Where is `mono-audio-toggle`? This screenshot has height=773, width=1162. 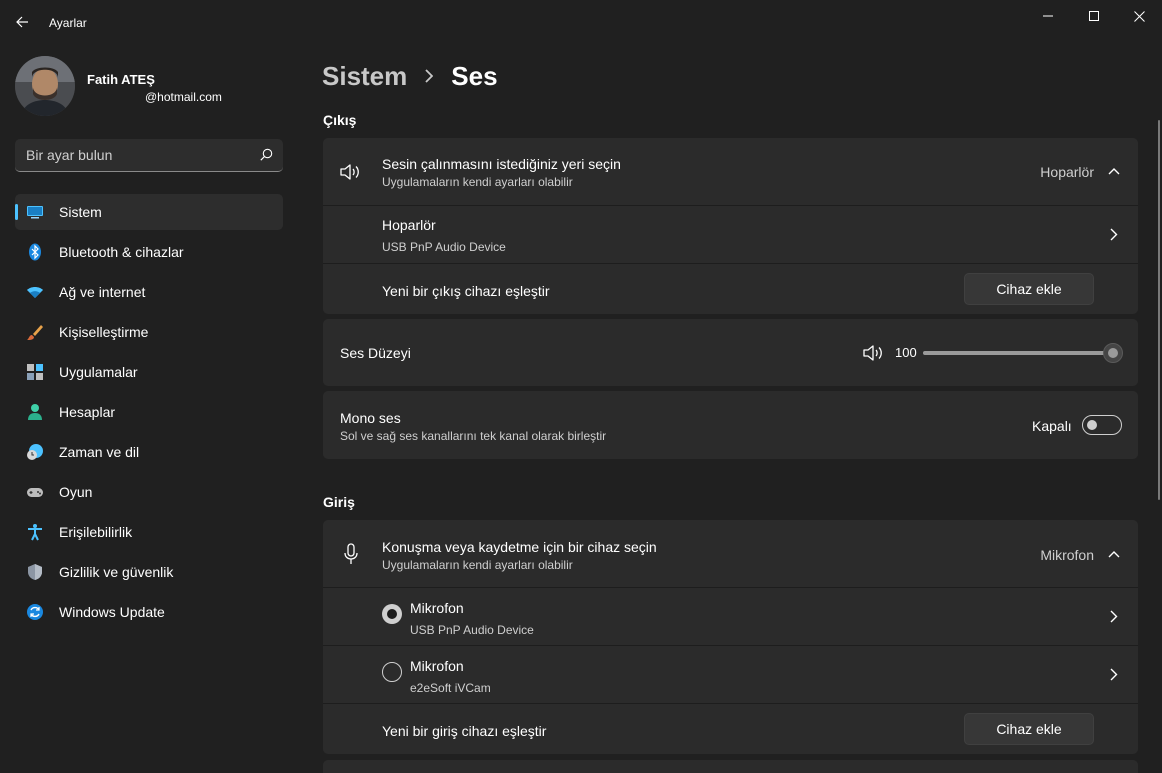 mono-audio-toggle is located at coordinates (1102, 425).